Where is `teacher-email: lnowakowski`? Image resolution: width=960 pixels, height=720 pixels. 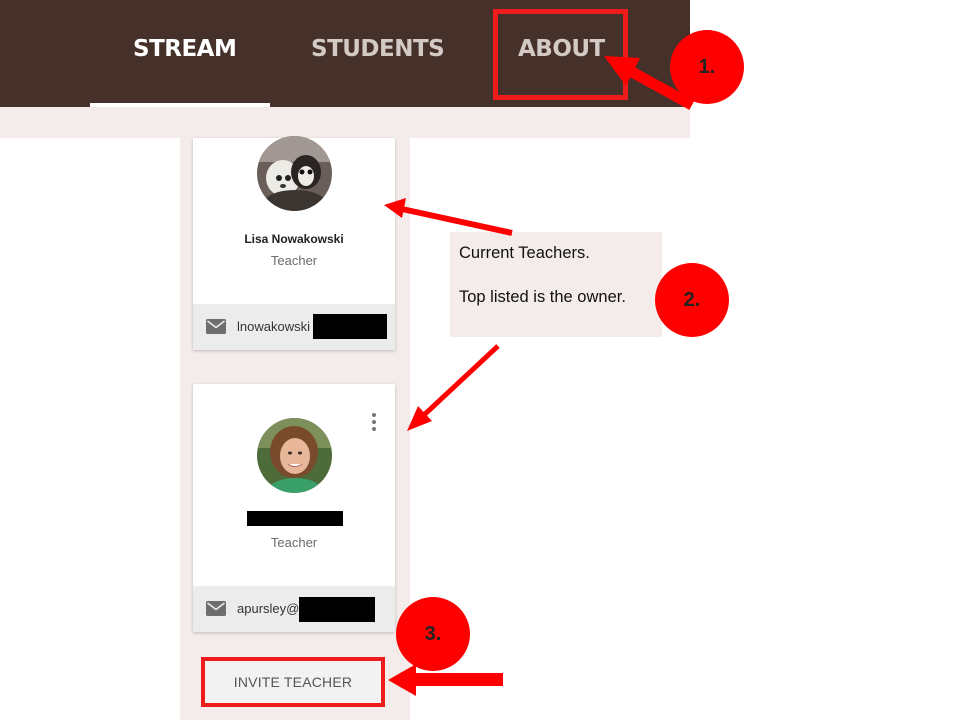
teacher-email: lnowakowski is located at coordinates (273, 326).